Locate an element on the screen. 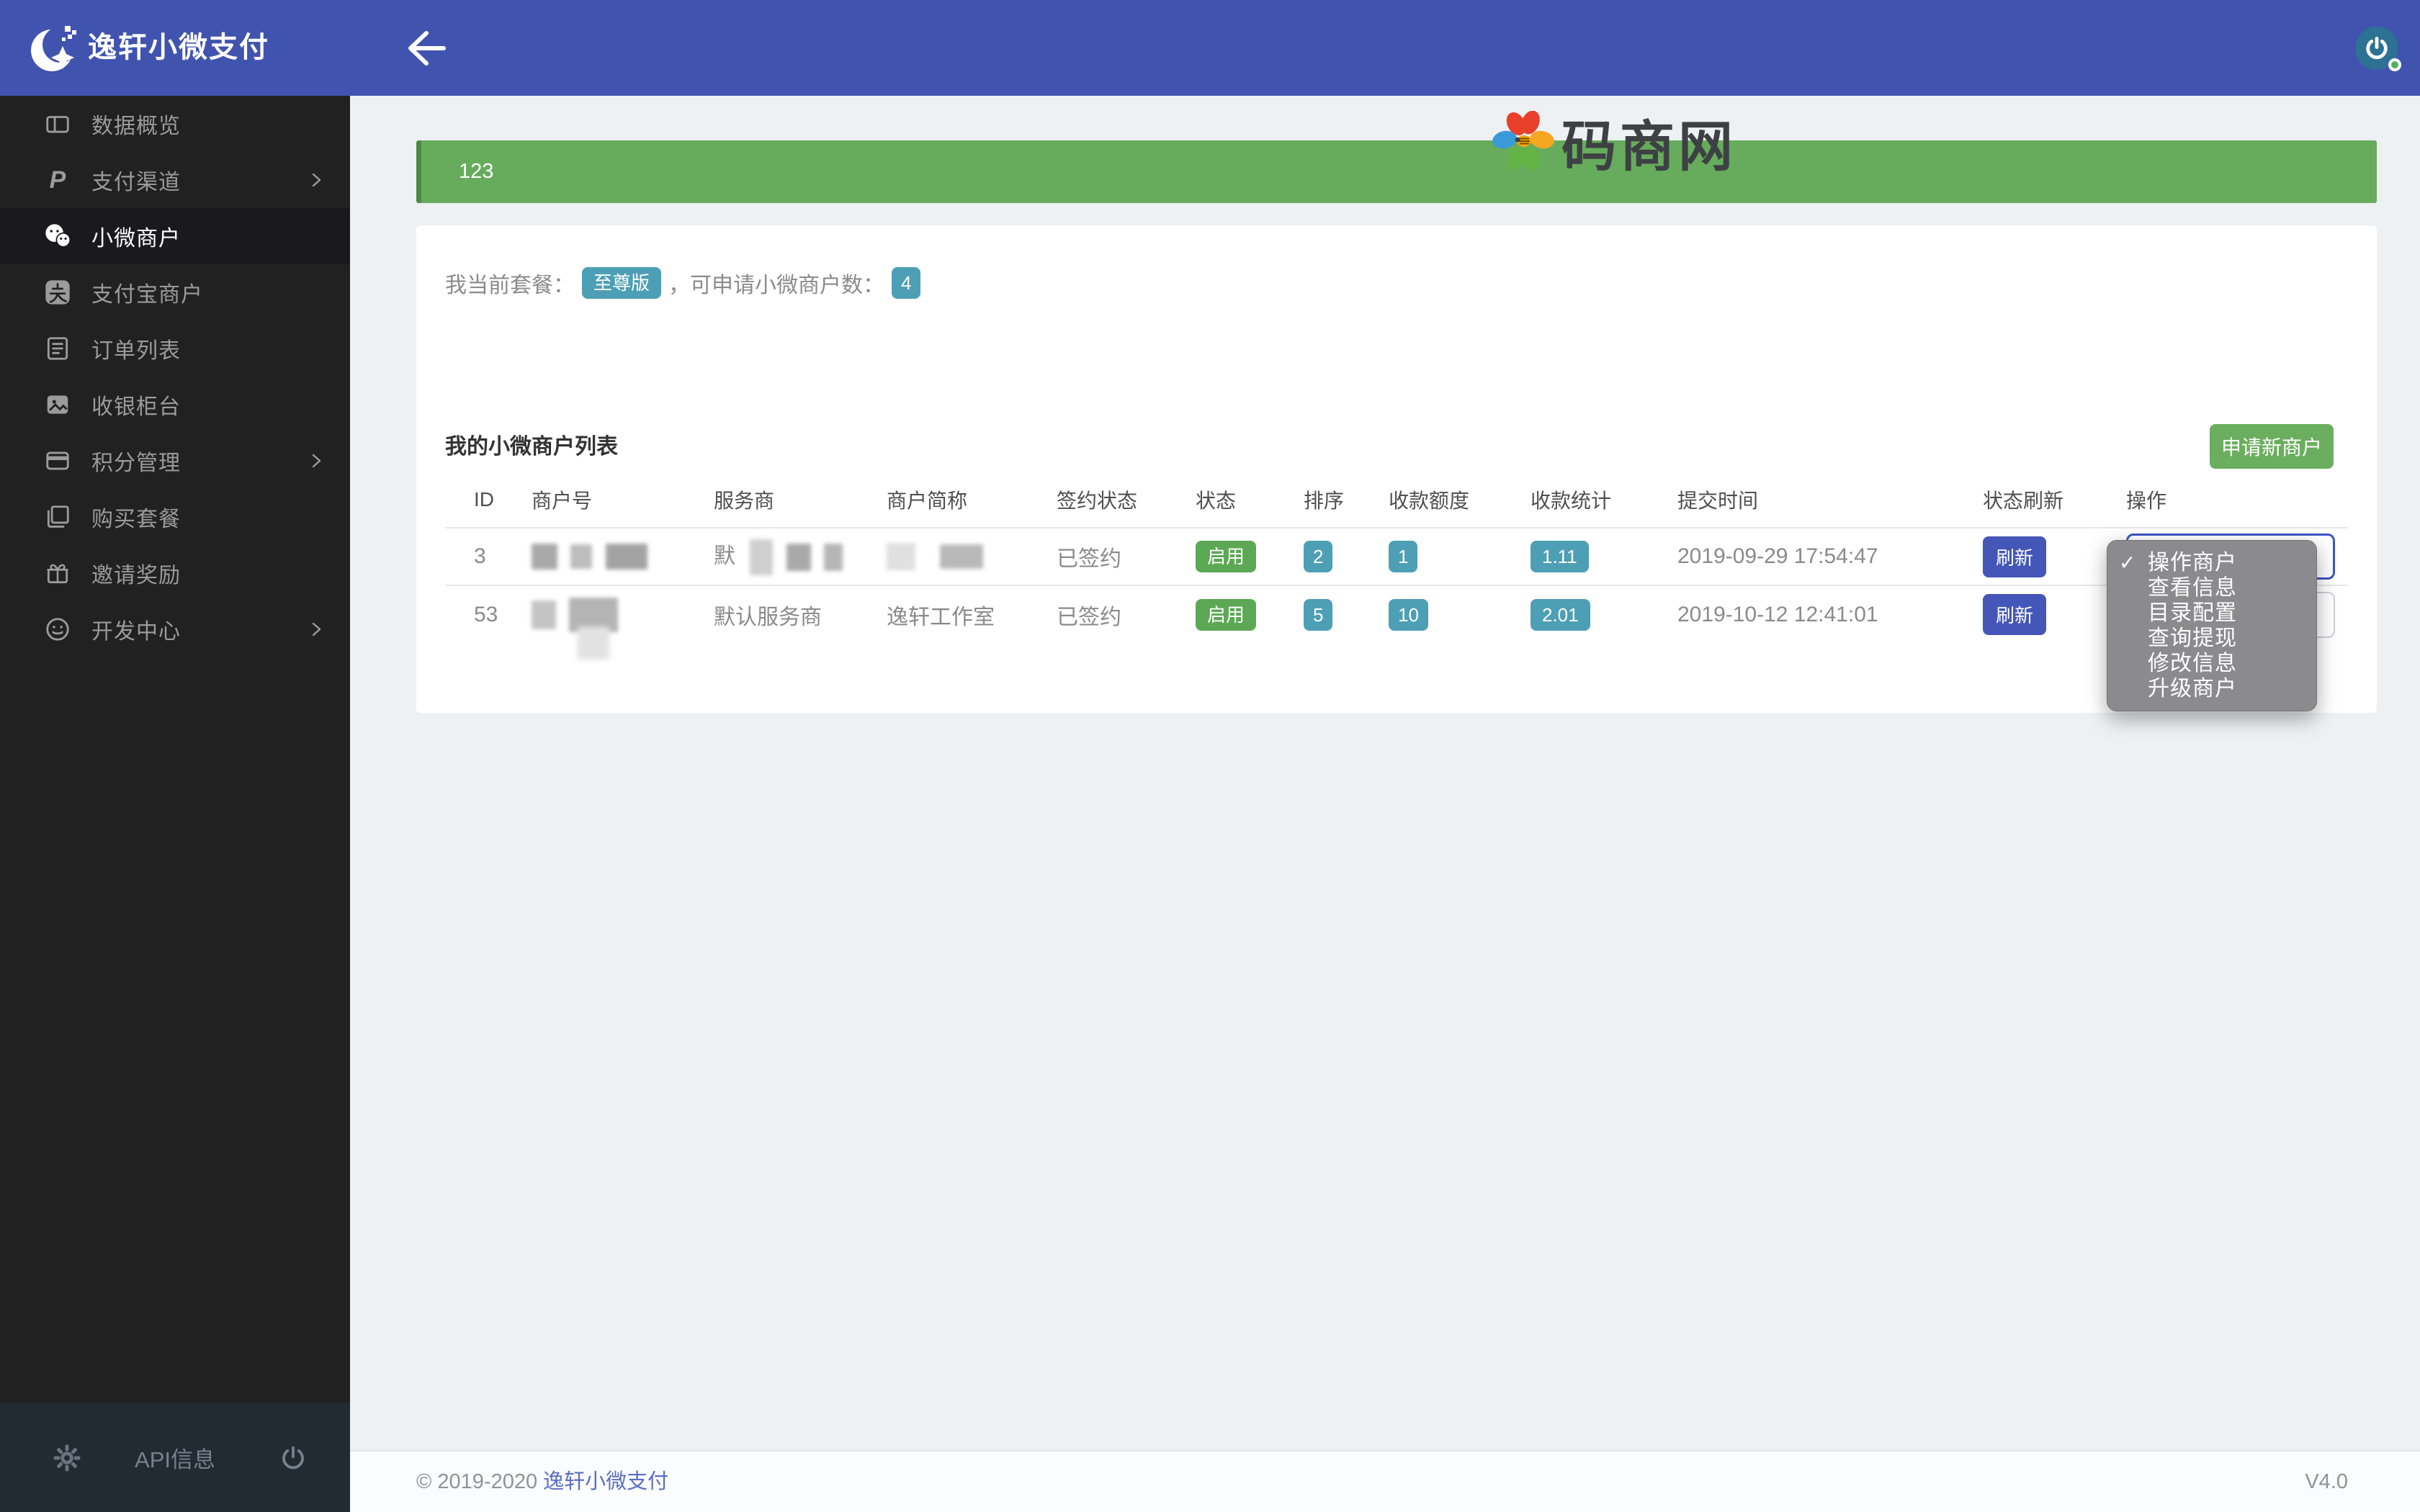 This screenshot has width=2420, height=1512. cell-stats: 1.11 is located at coordinates (1575, 557).